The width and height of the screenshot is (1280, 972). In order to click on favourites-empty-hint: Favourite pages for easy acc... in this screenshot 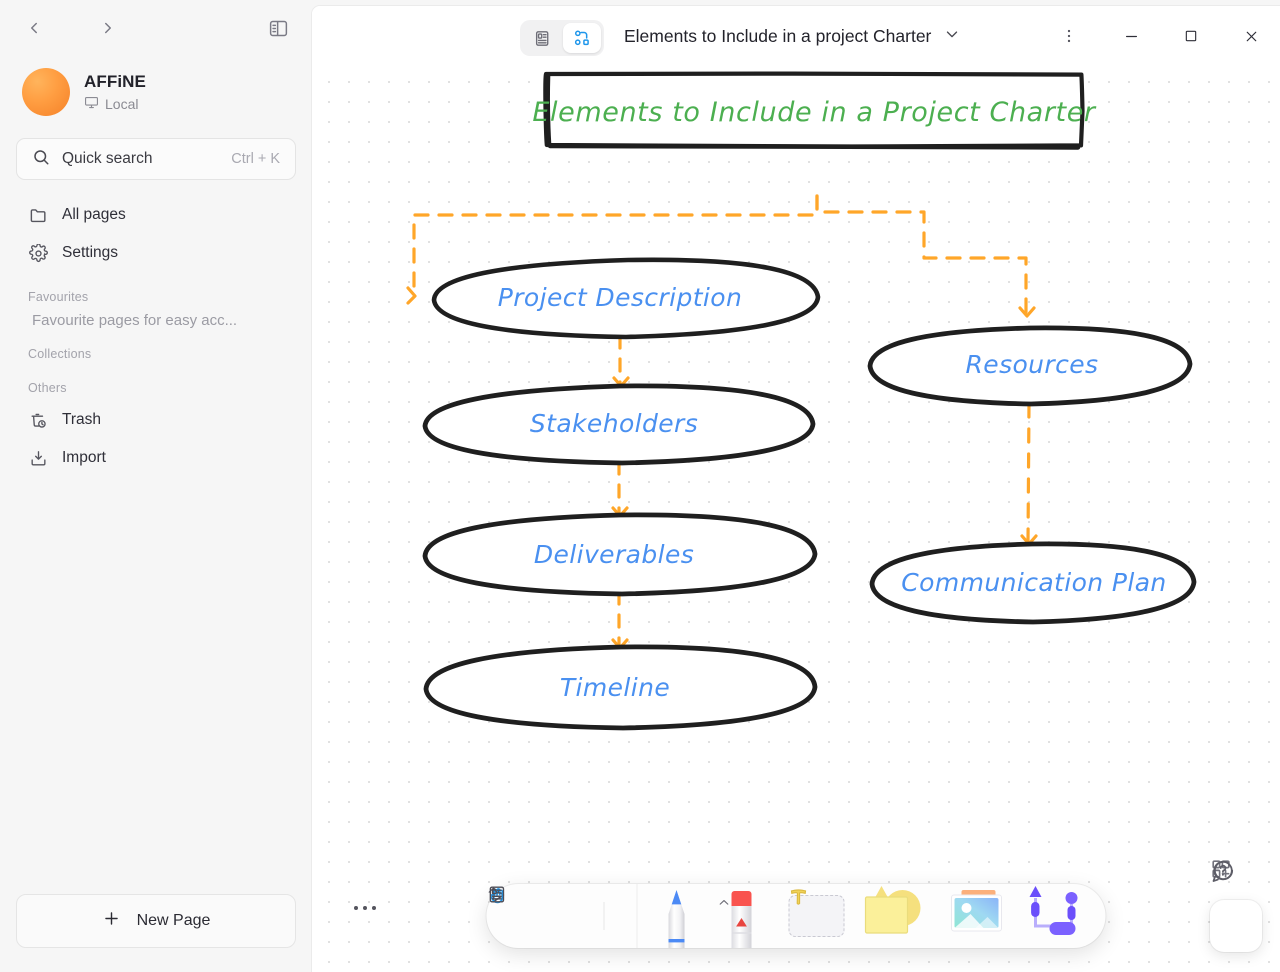, I will do `click(135, 320)`.